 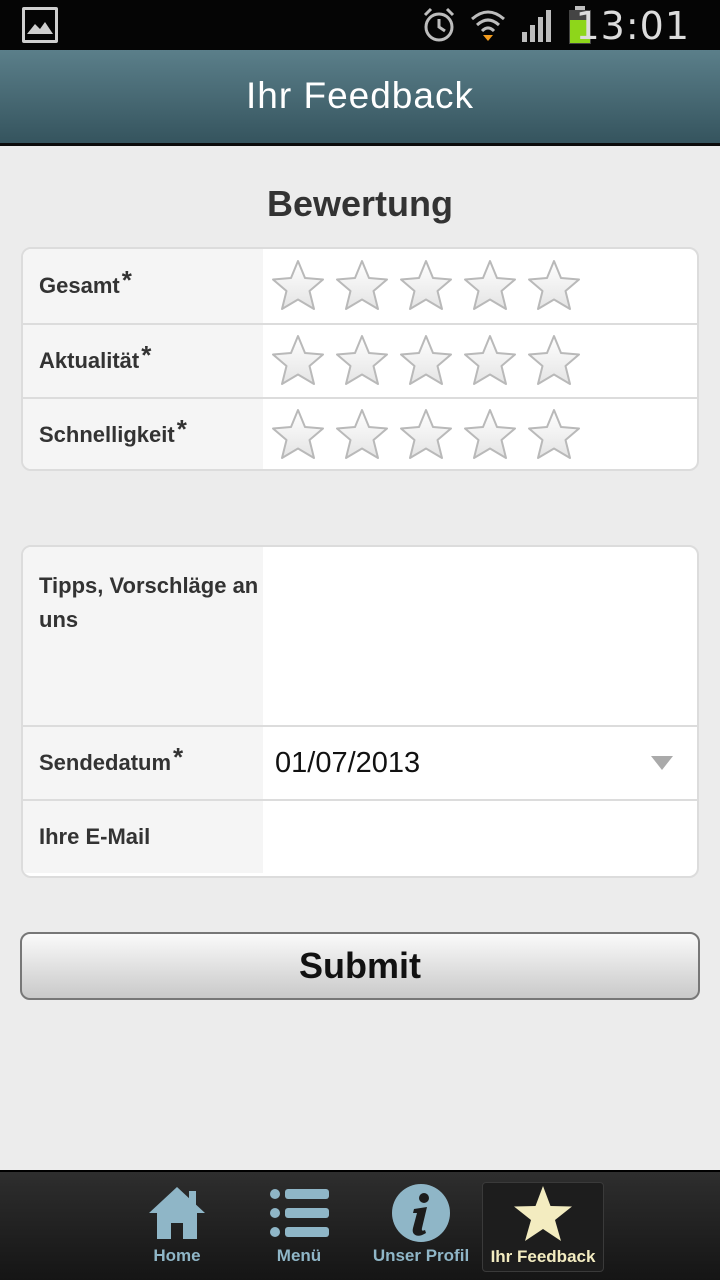 I want to click on rating-label: Schnelligkeit, so click(x=107, y=434).